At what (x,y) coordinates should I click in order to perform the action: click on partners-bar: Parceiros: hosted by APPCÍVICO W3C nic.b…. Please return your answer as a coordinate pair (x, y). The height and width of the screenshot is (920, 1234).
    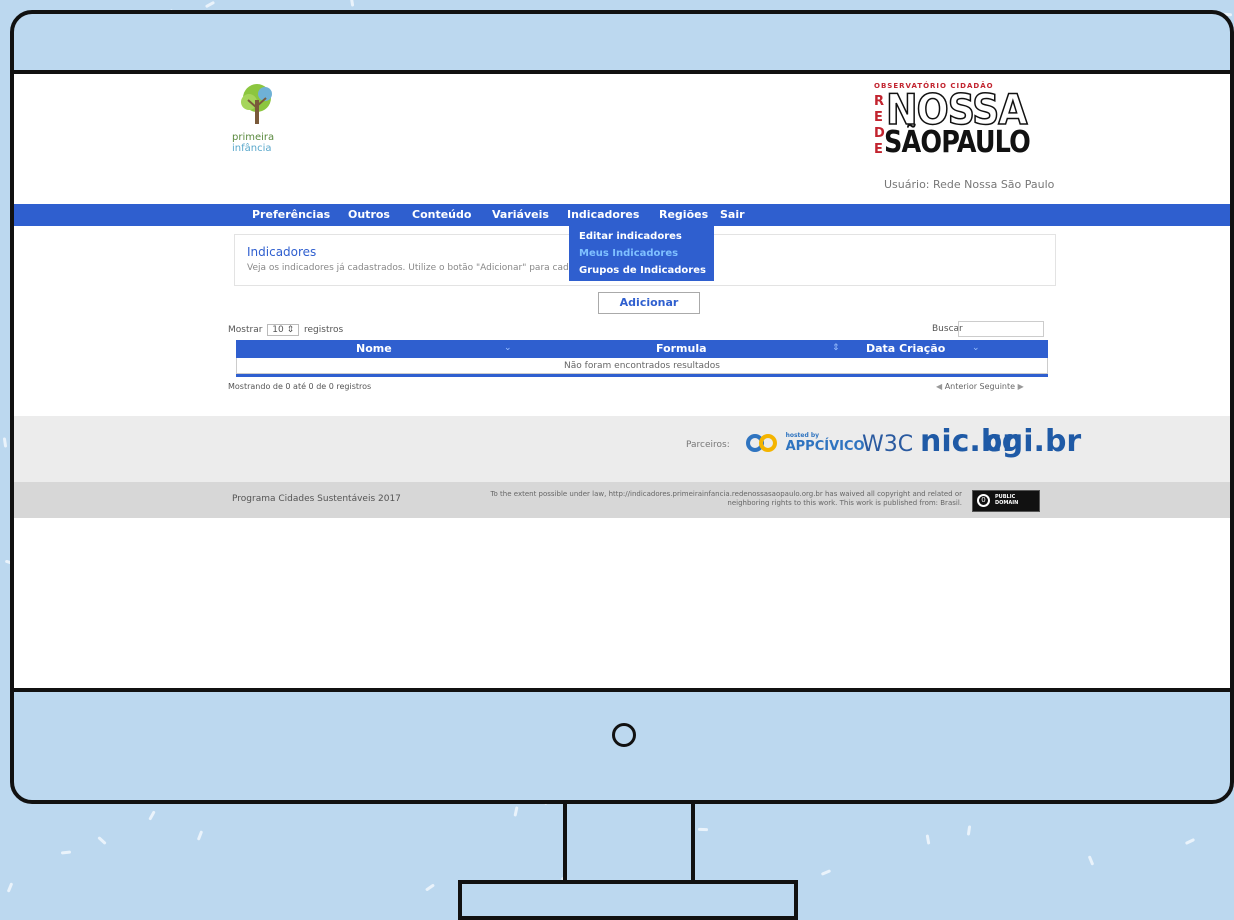
    Looking at the image, I should click on (622, 449).